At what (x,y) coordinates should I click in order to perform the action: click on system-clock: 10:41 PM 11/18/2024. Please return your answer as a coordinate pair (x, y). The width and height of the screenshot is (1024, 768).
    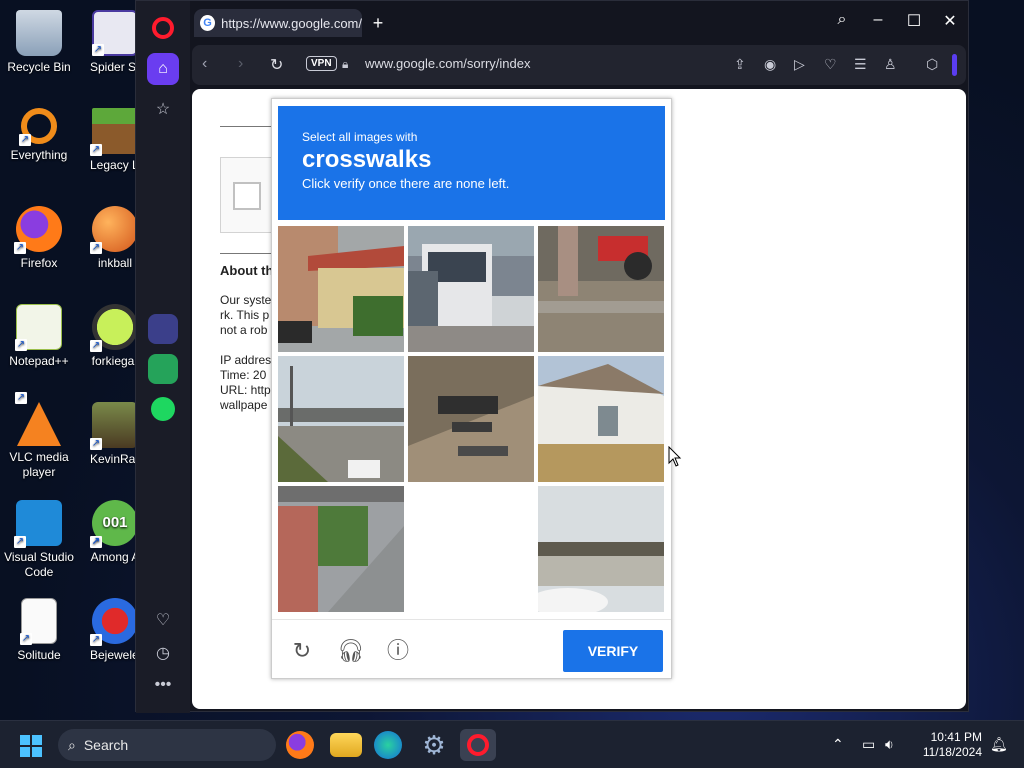
    Looking at the image, I should click on (946, 745).